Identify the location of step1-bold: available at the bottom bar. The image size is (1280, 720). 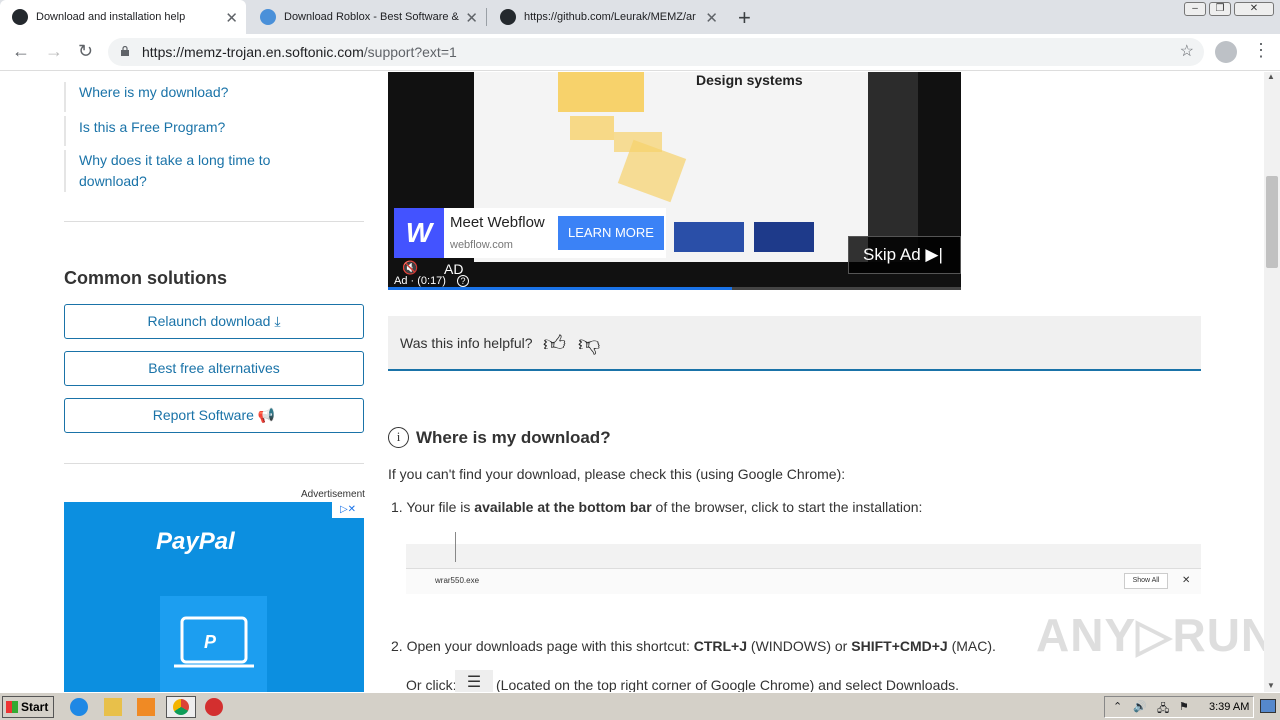
(563, 507).